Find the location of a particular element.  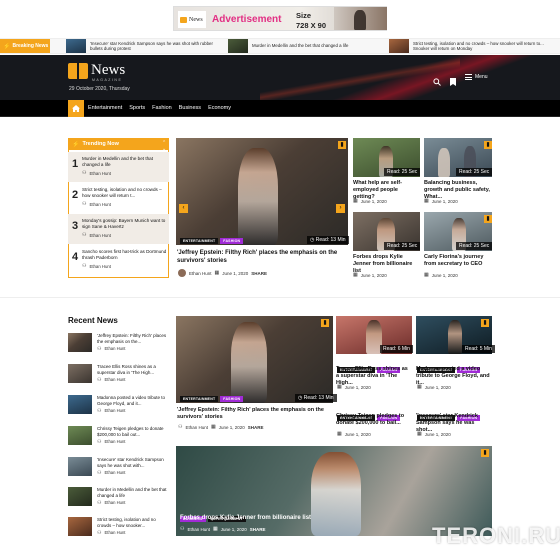

logo-subtitle: magazine is located at coordinates (107, 80).